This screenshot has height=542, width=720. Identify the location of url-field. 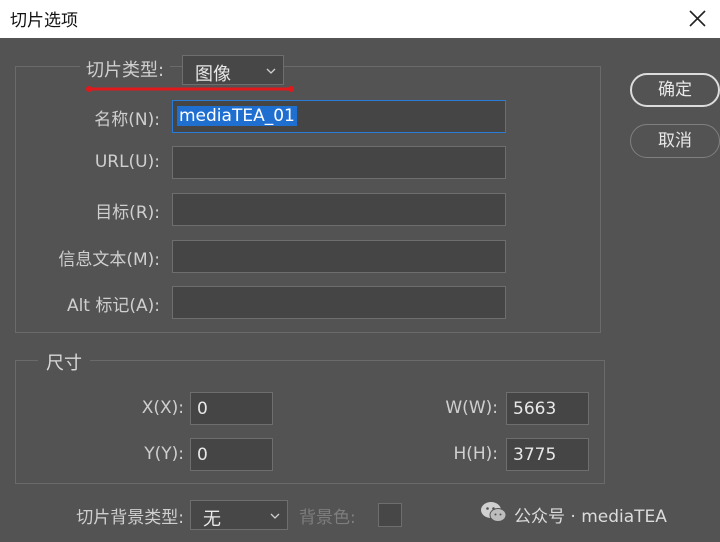
(339, 162).